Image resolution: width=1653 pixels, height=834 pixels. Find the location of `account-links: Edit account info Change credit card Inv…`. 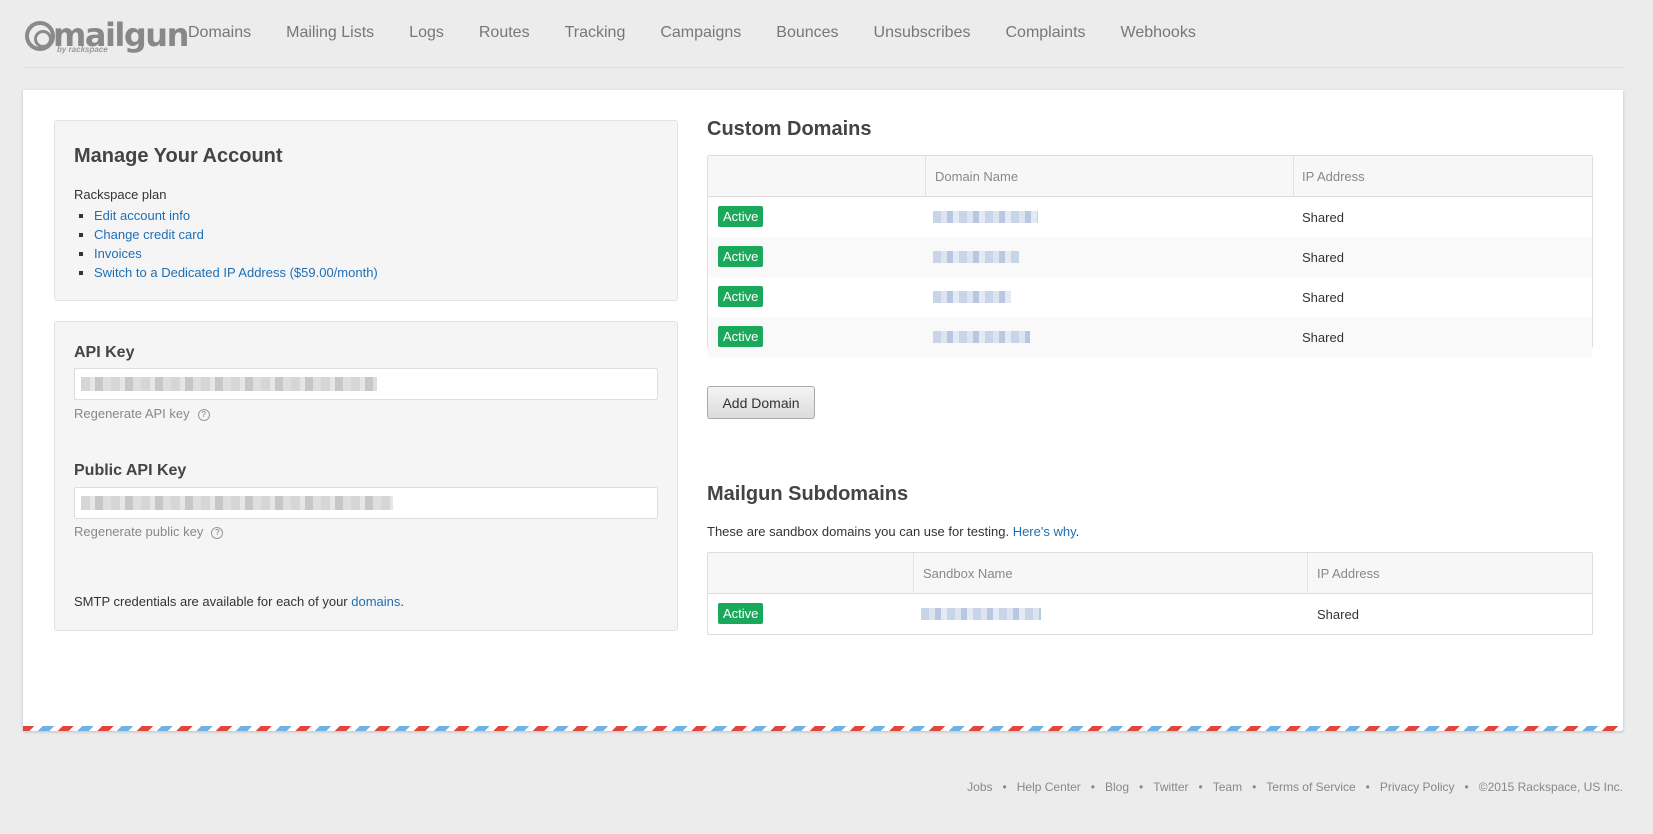

account-links: Edit account info Change credit card Inv… is located at coordinates (236, 244).